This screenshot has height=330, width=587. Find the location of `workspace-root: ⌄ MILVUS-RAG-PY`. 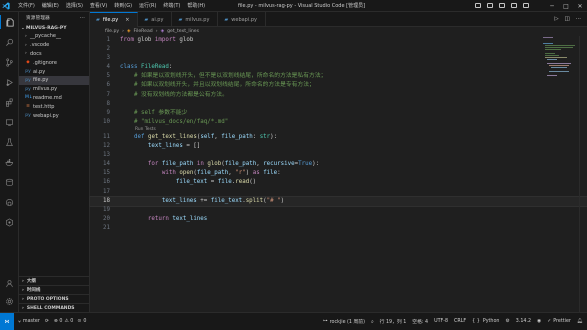

workspace-root: ⌄ MILVUS-RAG-PY is located at coordinates (54, 28).